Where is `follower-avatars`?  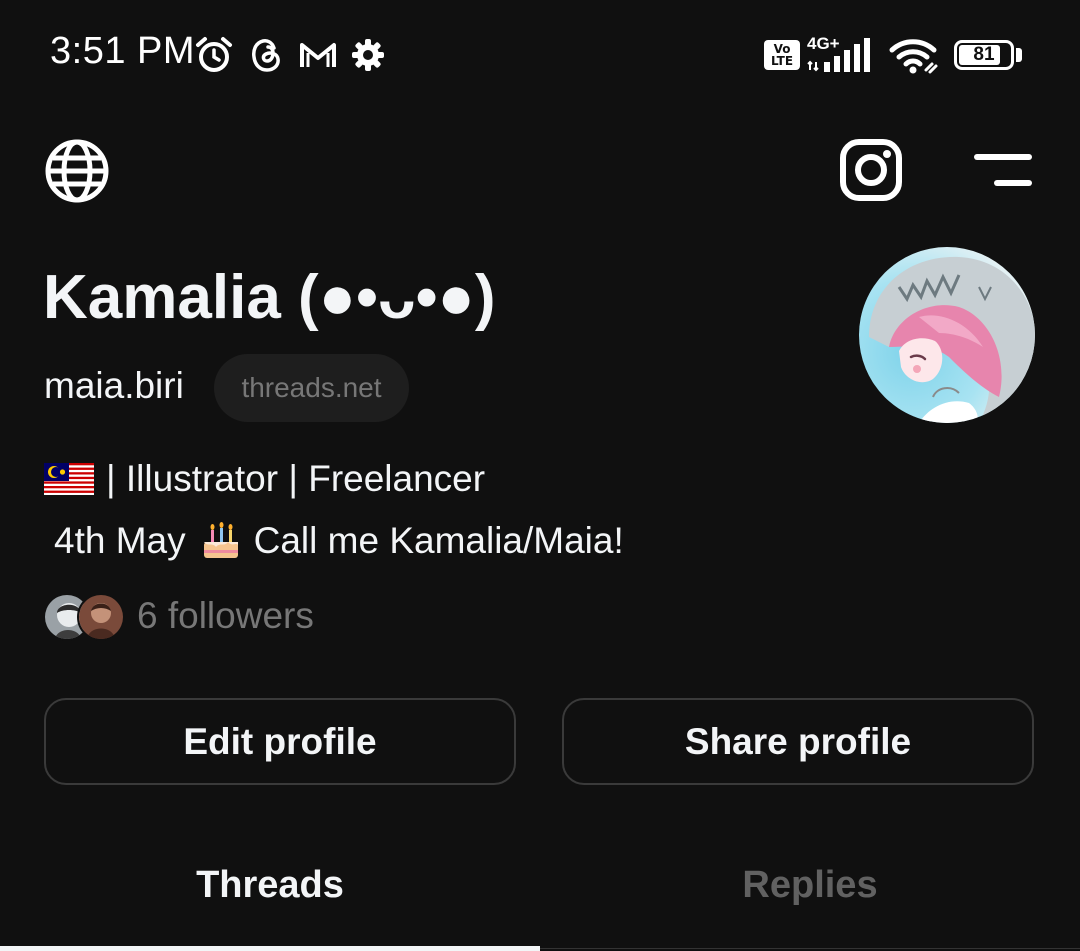 follower-avatars is located at coordinates (84, 617).